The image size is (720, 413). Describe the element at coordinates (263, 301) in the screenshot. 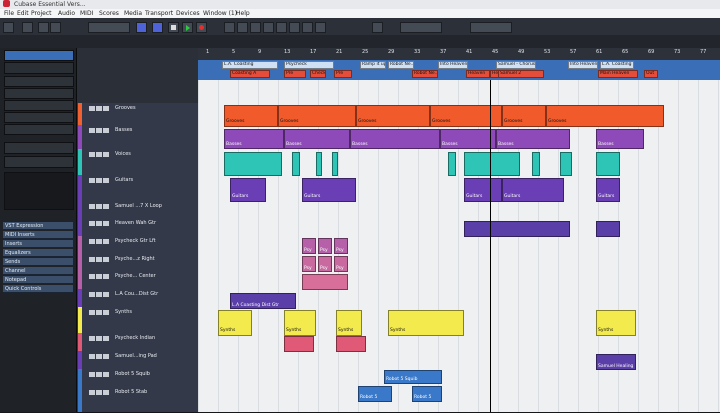

I see `audio-part-la-dist-gtr: L.A Coasting Dist Gtr` at that location.